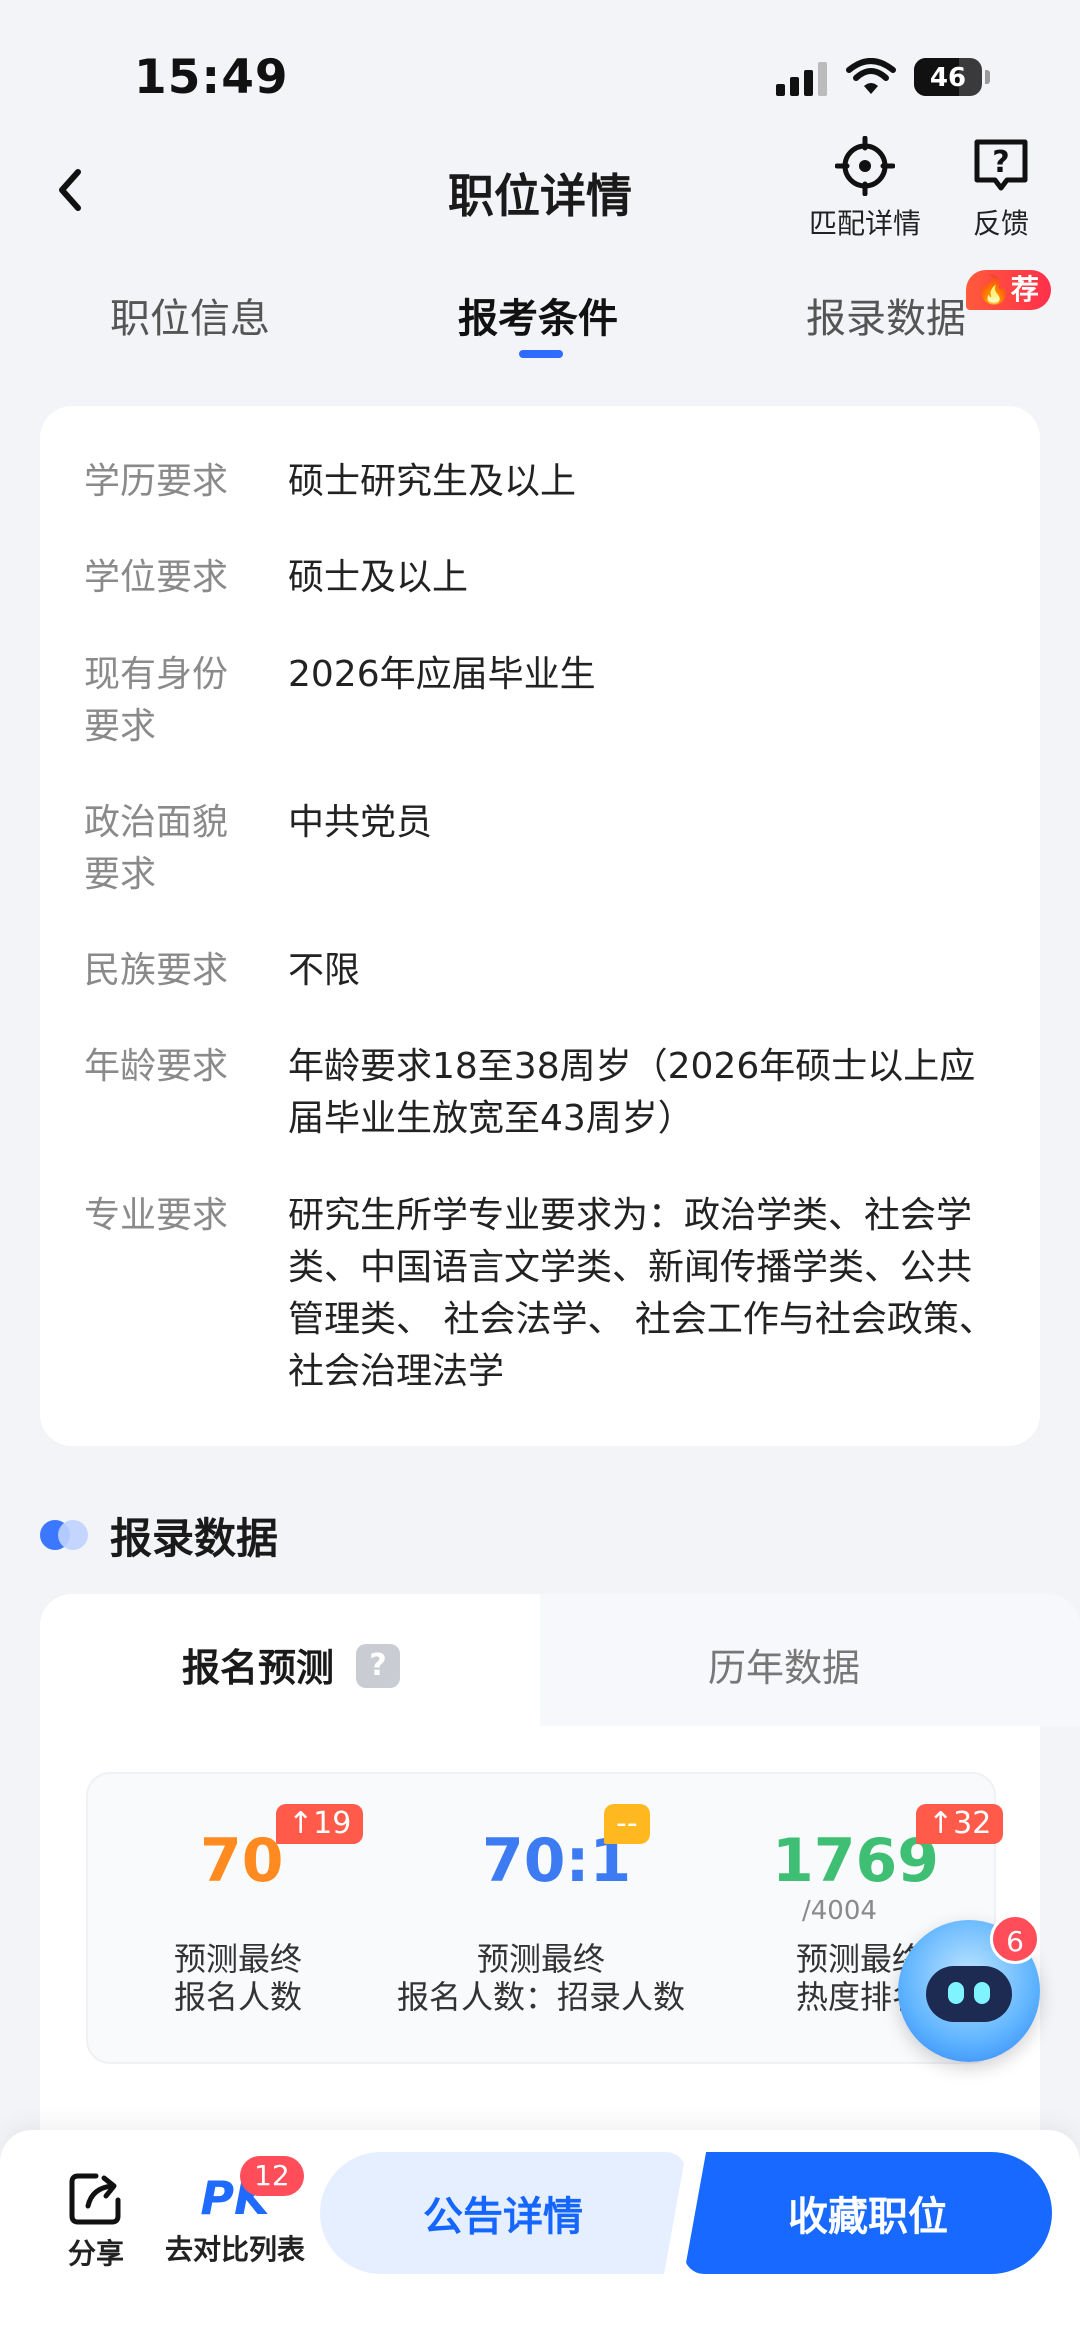 This screenshot has height=2341, width=1080. What do you see at coordinates (73, 1535) in the screenshot?
I see `section-dot-icon` at bounding box center [73, 1535].